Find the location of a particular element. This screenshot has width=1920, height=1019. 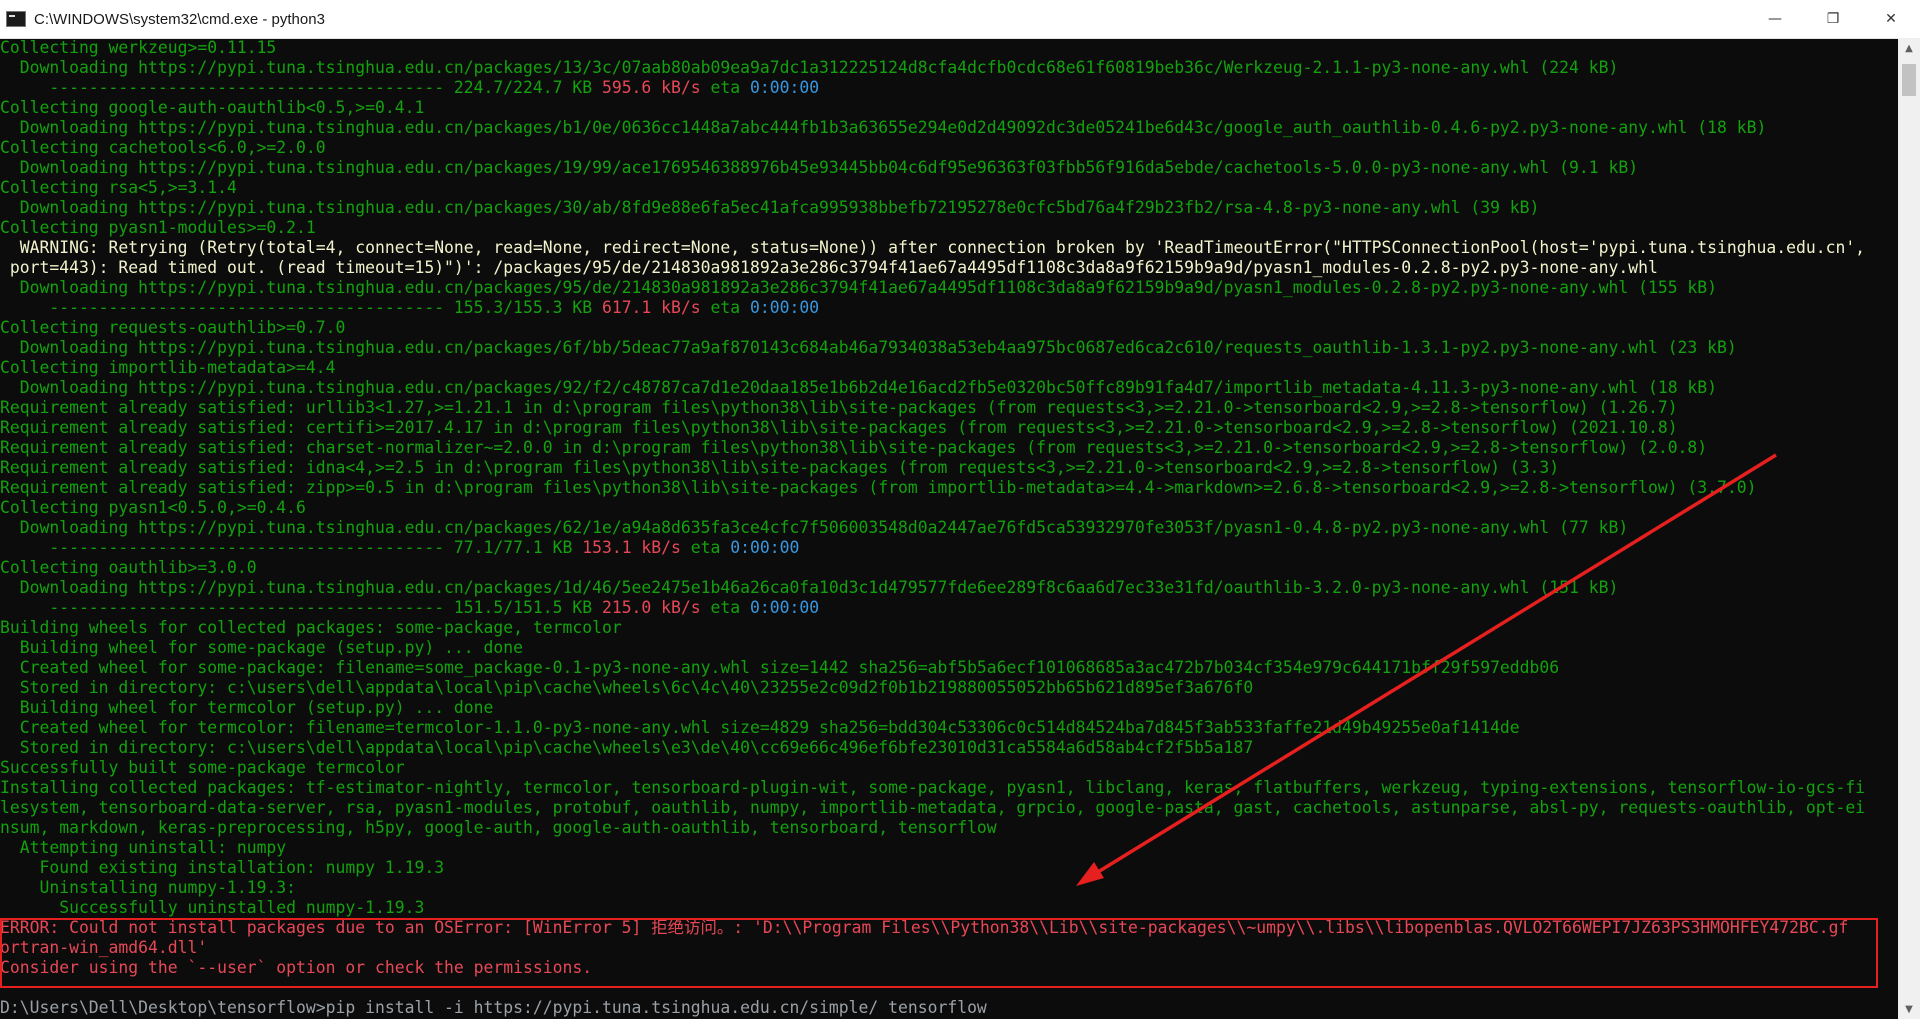

console-line: Collecting pyasn1<0.5.0,>=0.4.6 is located at coordinates (153, 507).